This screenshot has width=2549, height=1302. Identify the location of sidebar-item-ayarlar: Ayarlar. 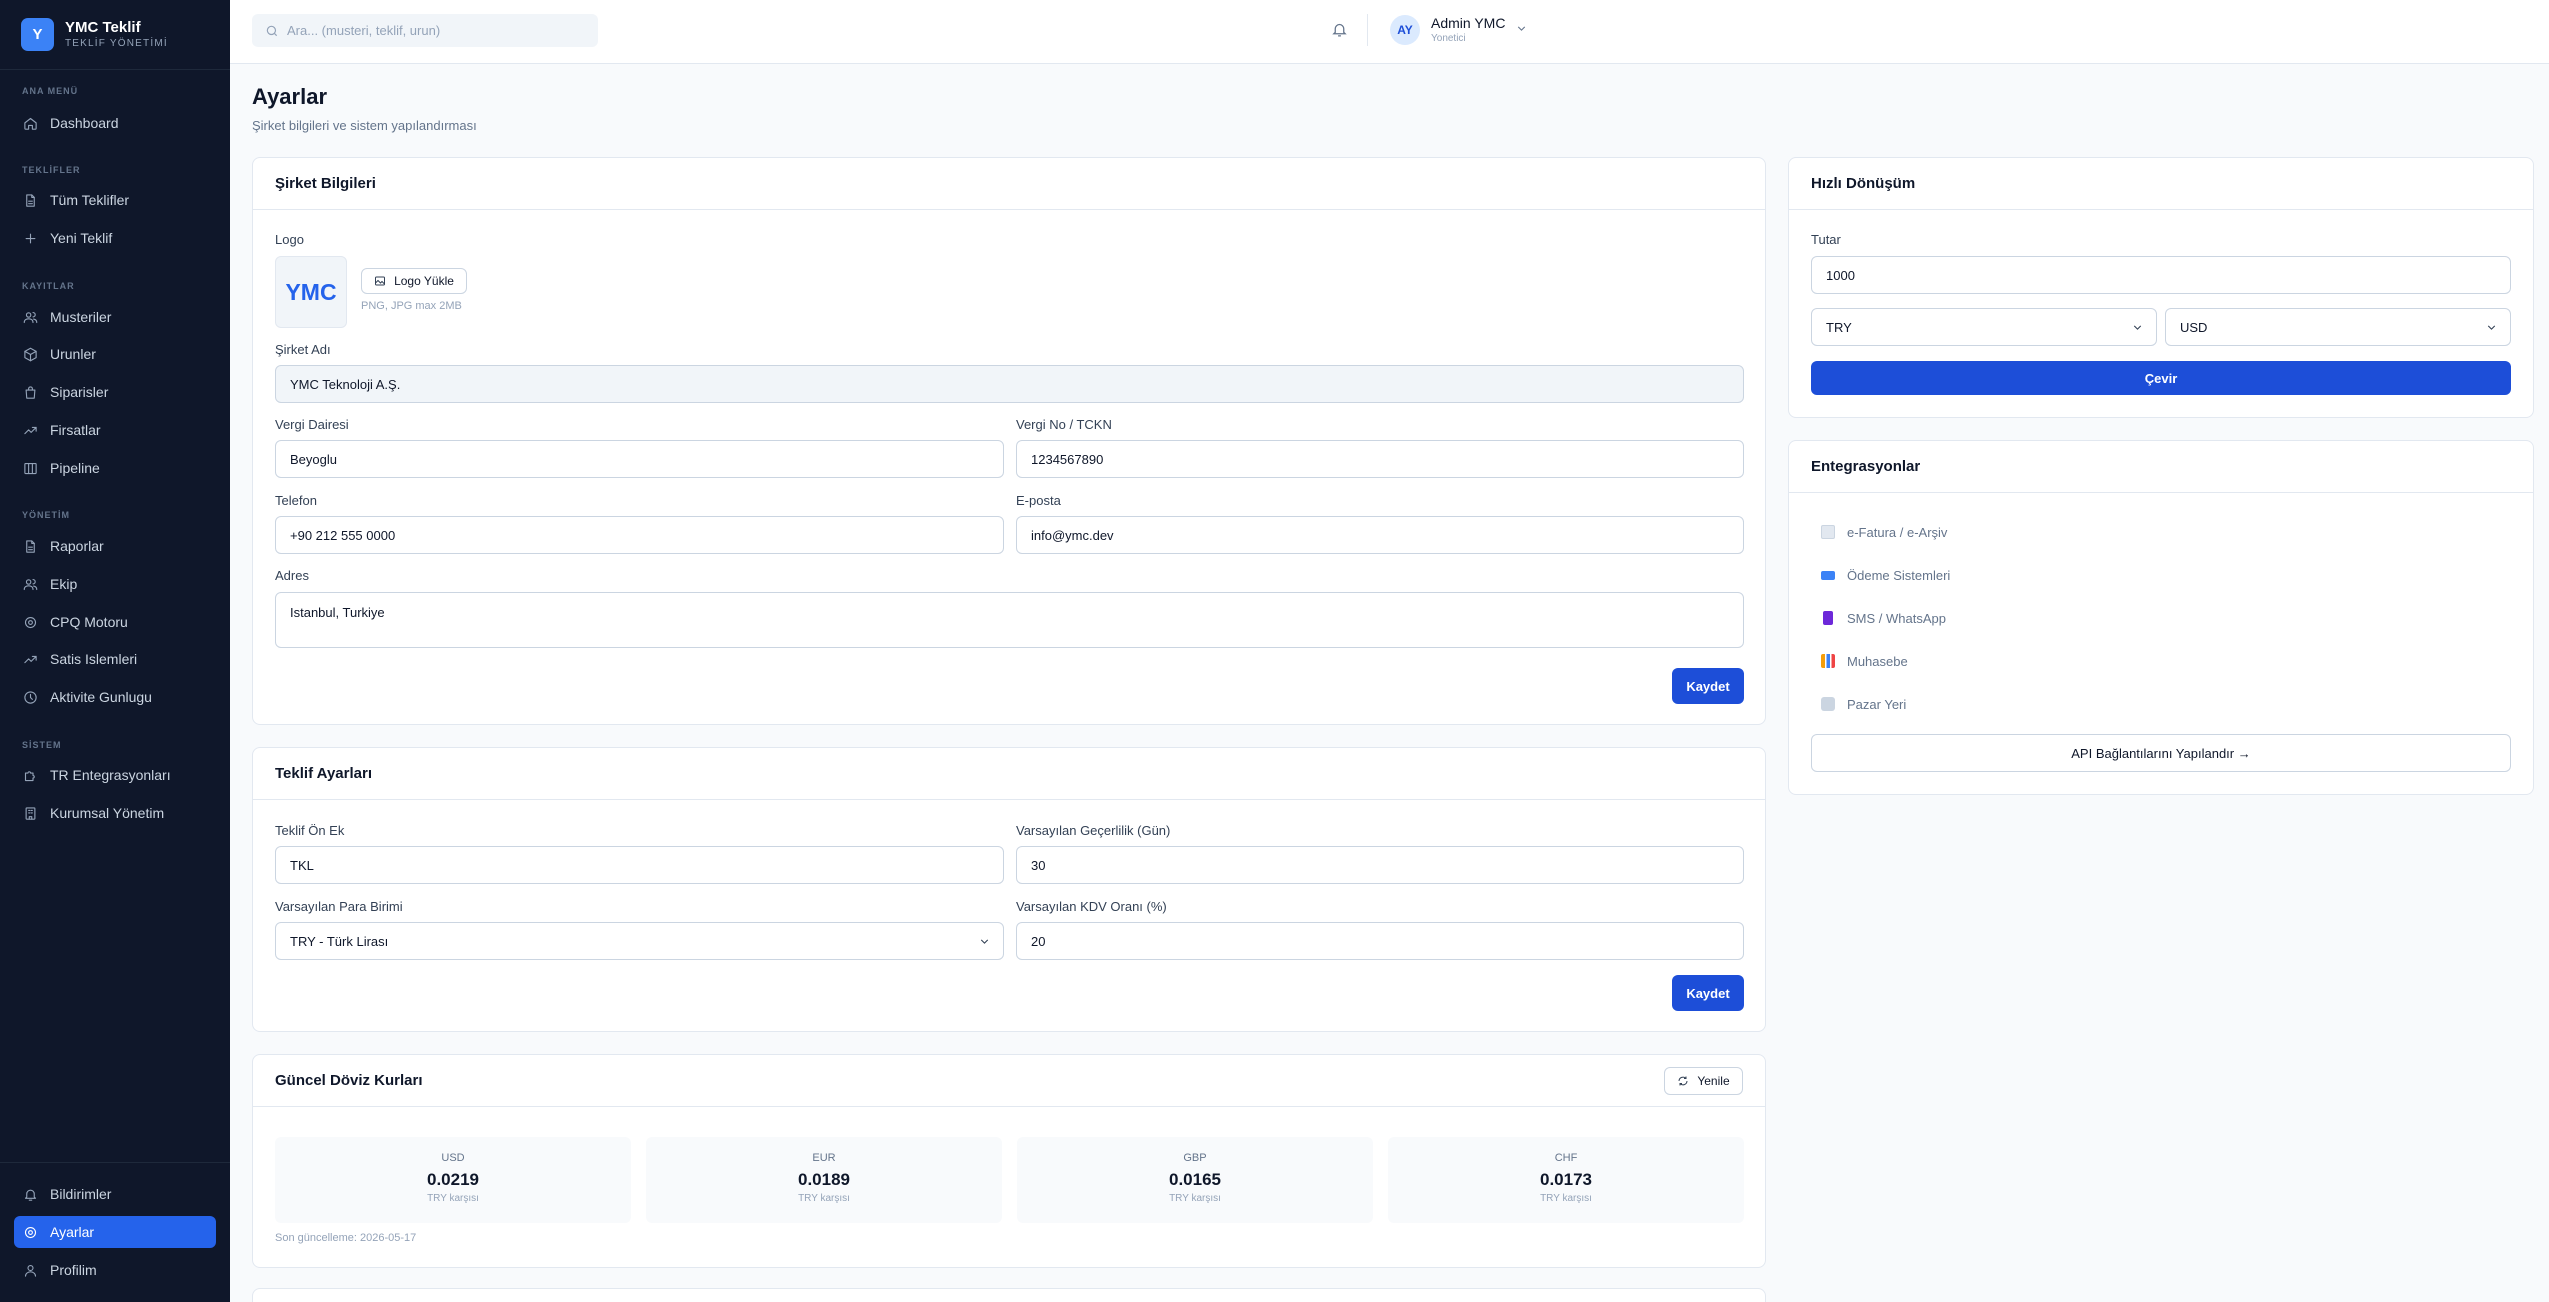
(115, 1232).